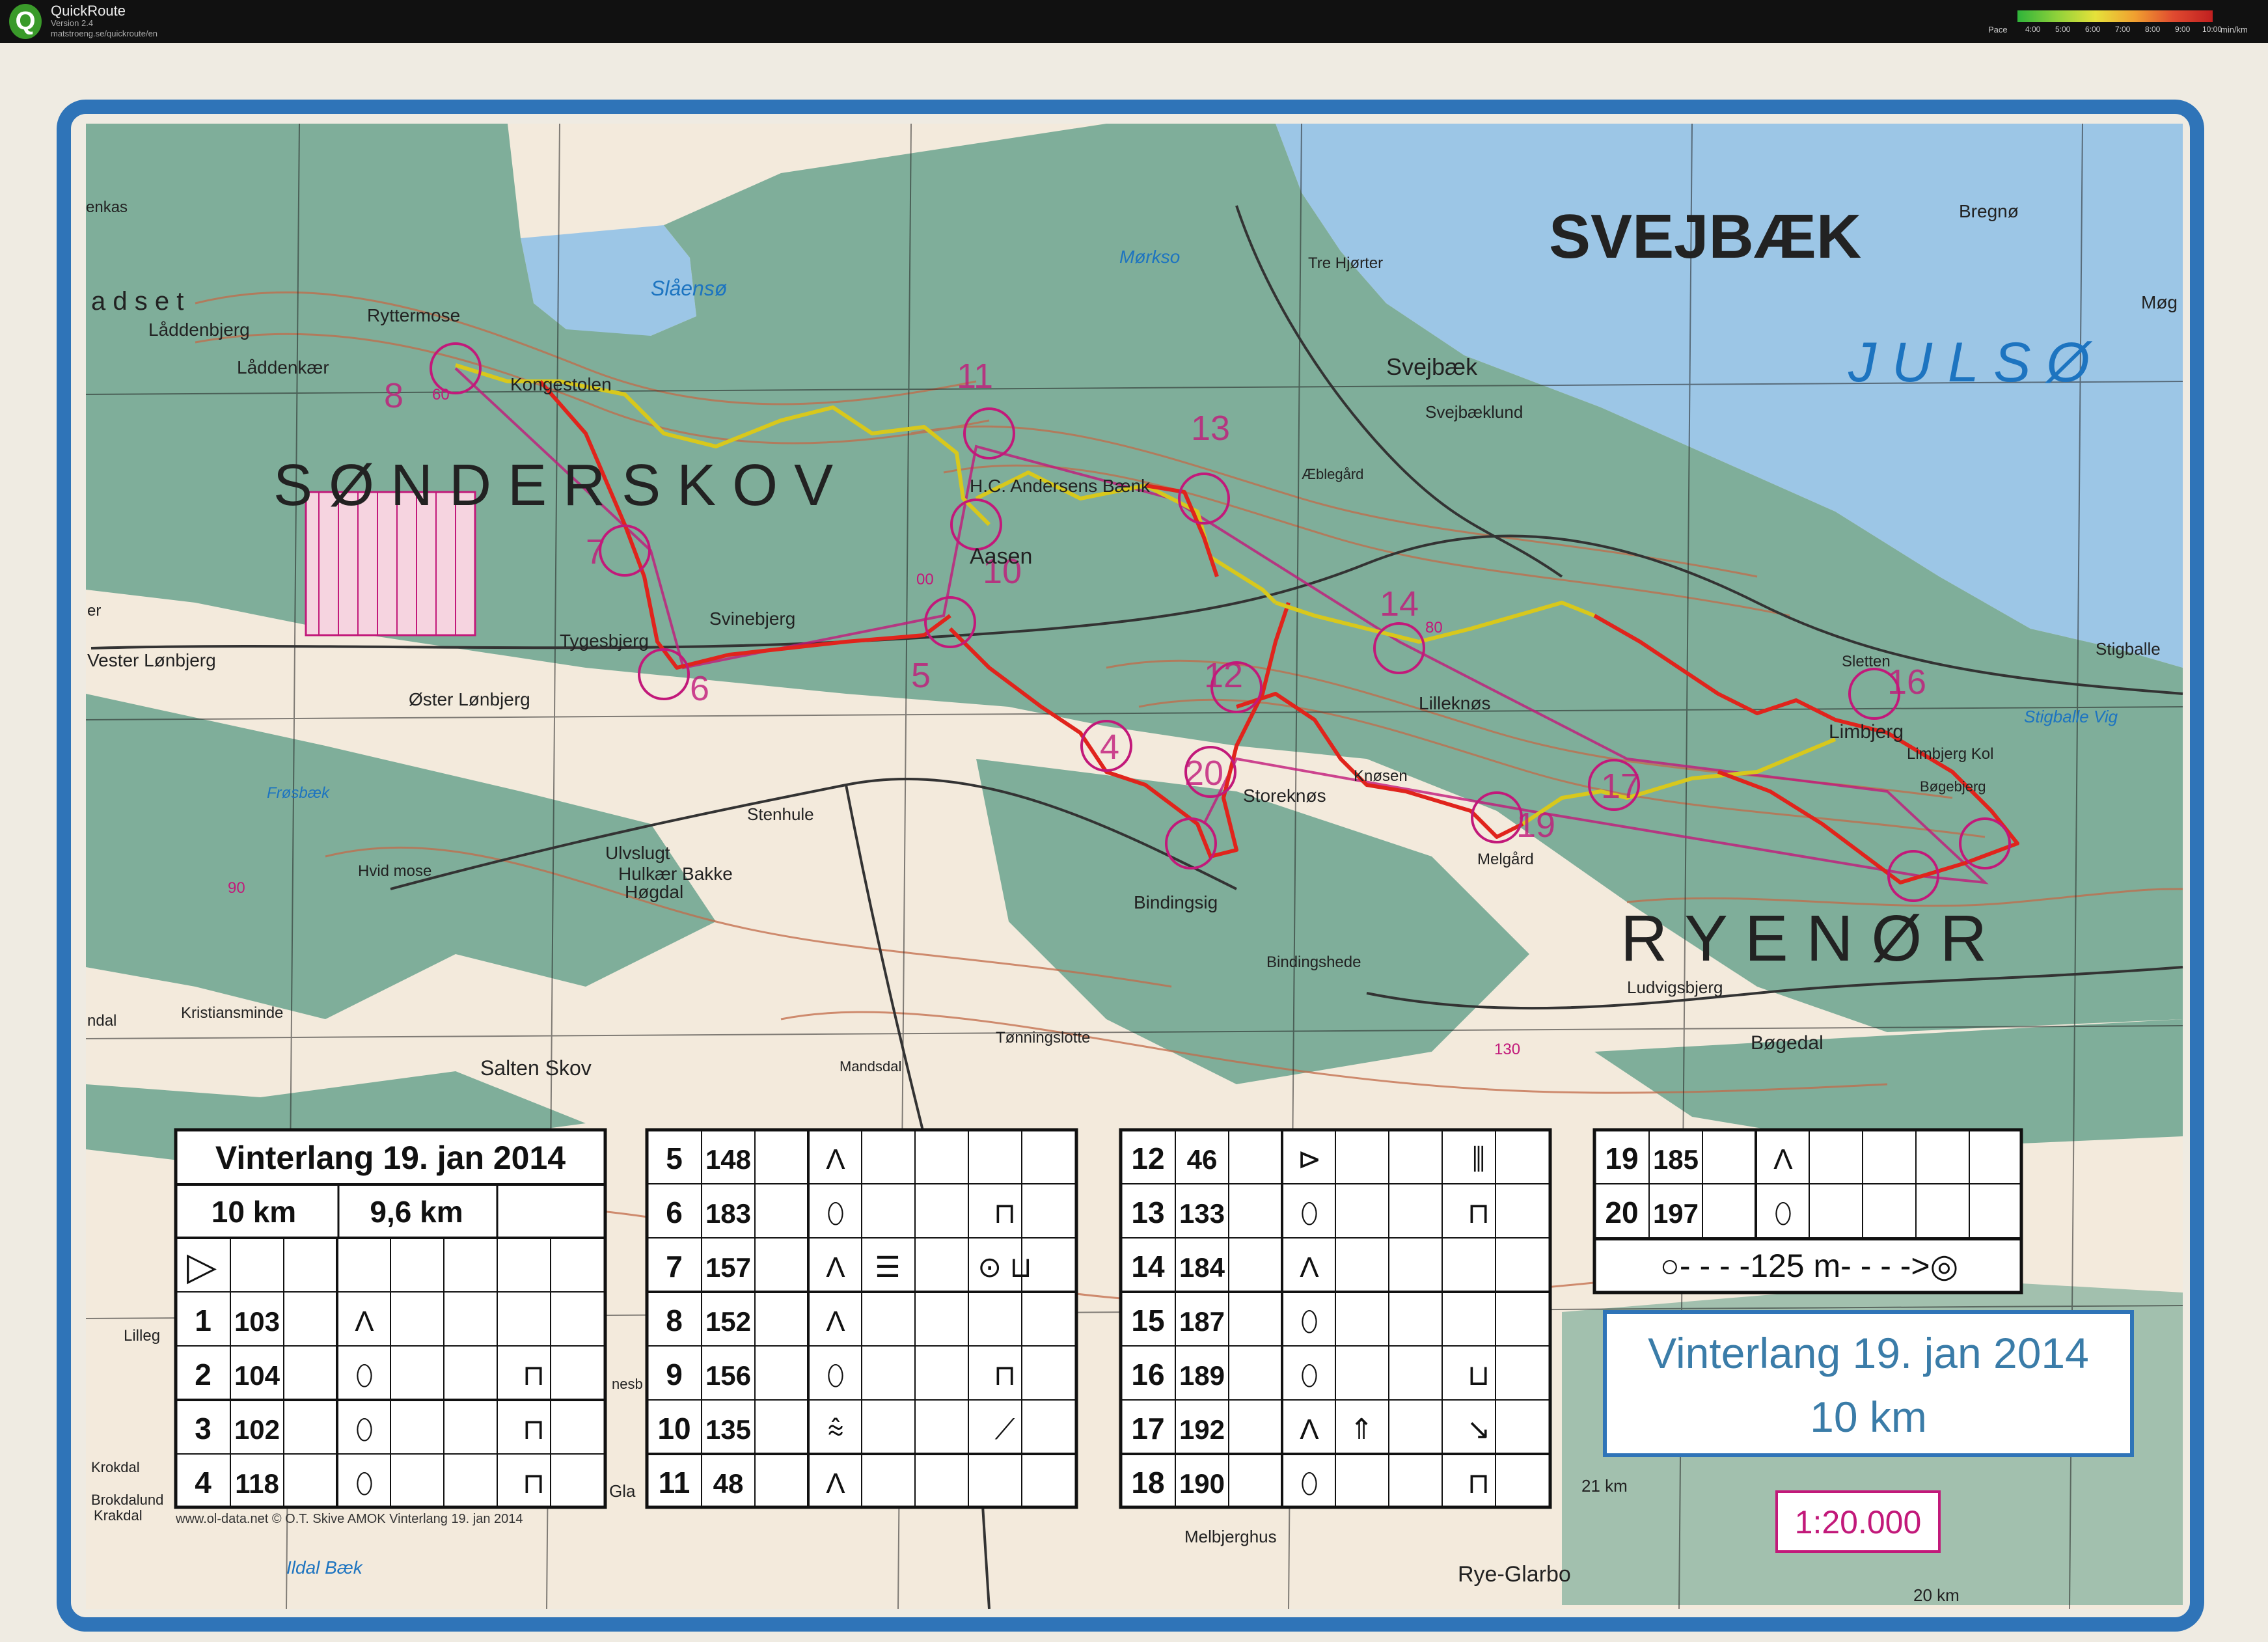 The width and height of the screenshot is (2268, 1642). What do you see at coordinates (1310, 1159) in the screenshot?
I see `feature-symbol: ⊳` at bounding box center [1310, 1159].